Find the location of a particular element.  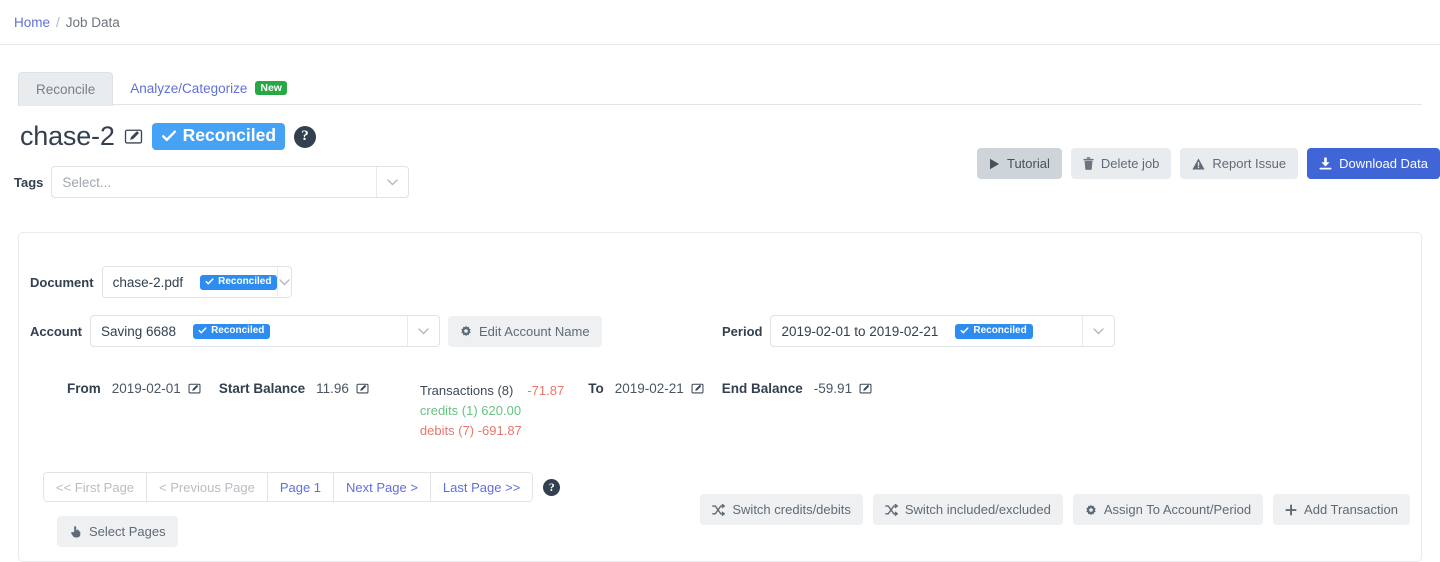

tab-reconcile: Reconcile is located at coordinates (66, 89).